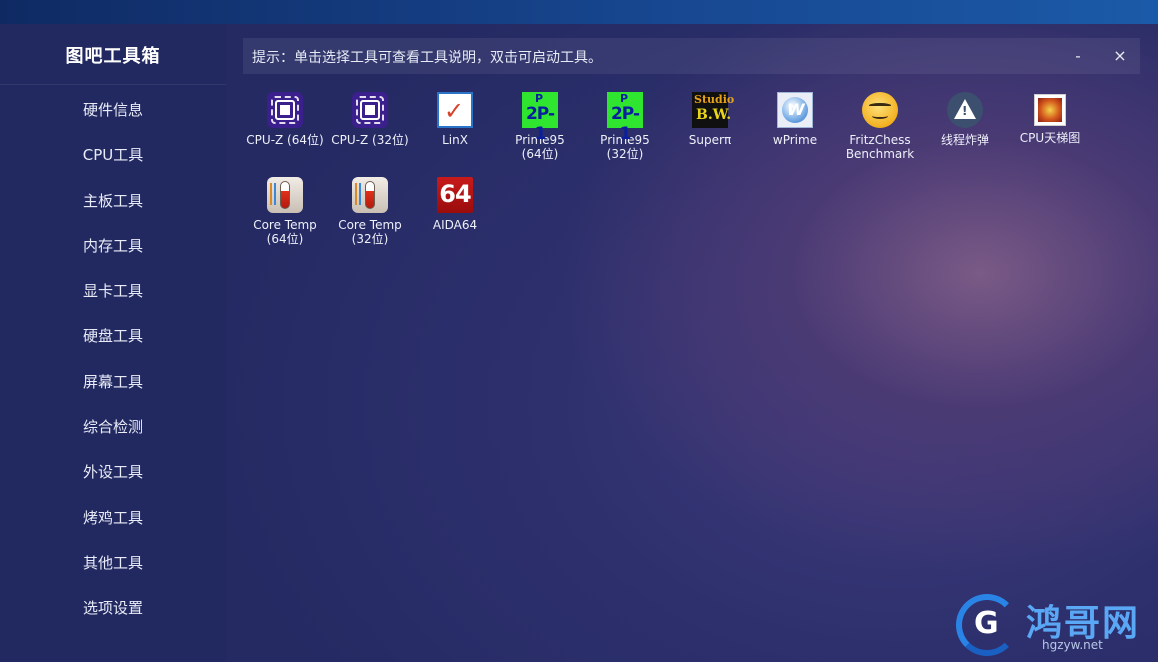 The image size is (1158, 662). I want to click on title-divider, so click(113, 84).